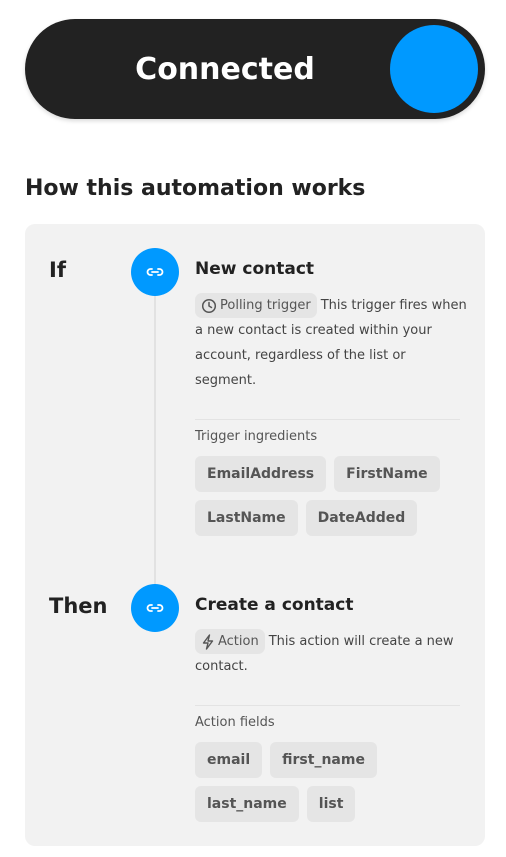 The image size is (506, 857). Describe the element at coordinates (235, 722) in the screenshot. I see `action-fields-label: Action fields` at that location.